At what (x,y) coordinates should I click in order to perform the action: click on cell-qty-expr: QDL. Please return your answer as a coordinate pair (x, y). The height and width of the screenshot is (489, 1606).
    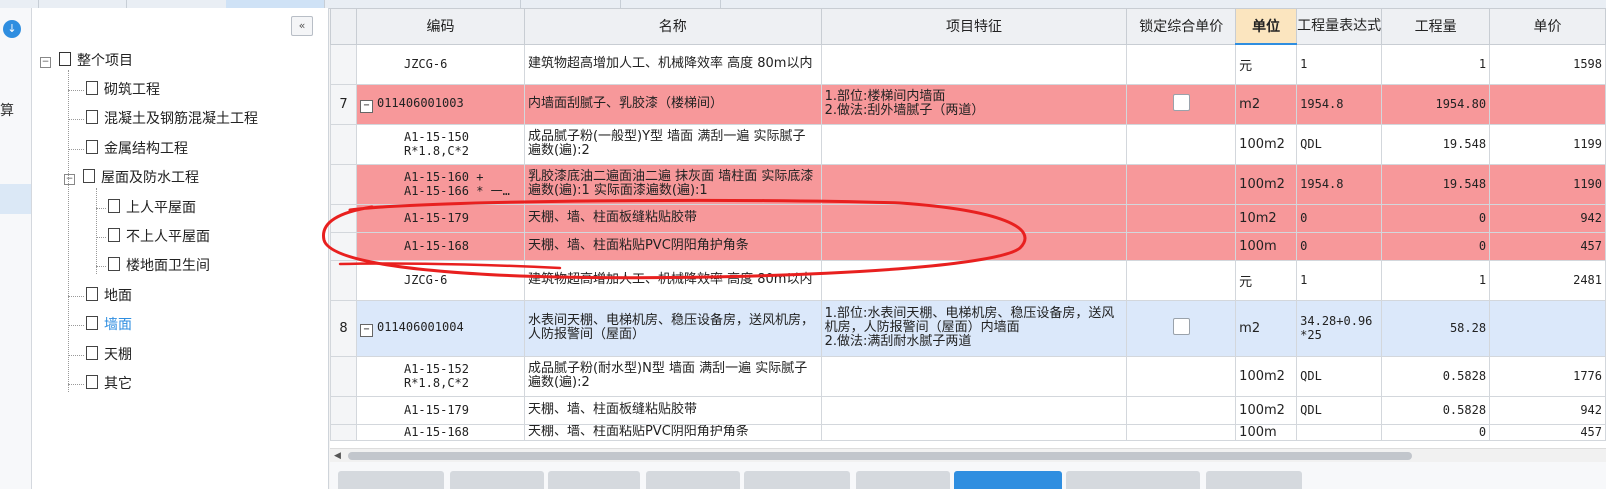
    Looking at the image, I should click on (1339, 144).